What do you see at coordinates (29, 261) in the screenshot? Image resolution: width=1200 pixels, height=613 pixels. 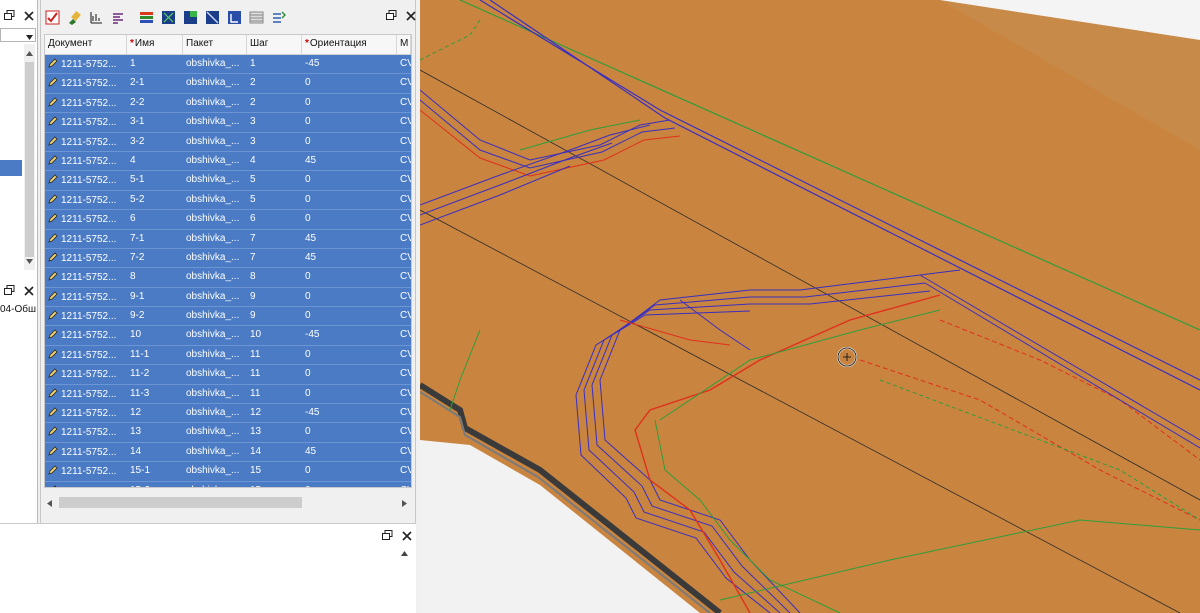 I see `scroll-down-icon` at bounding box center [29, 261].